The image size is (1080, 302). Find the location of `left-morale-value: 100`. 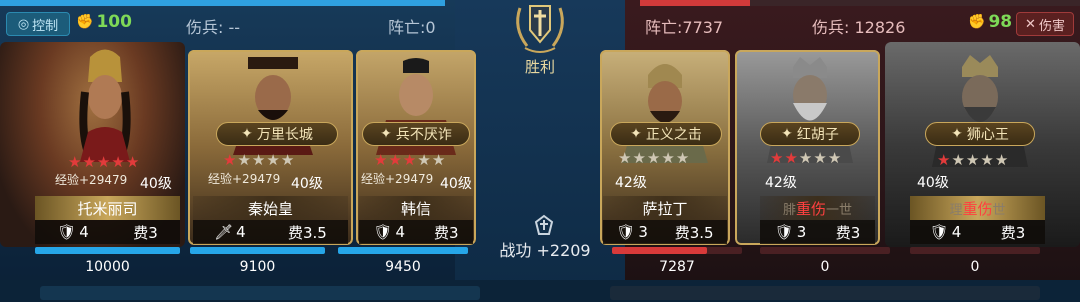

left-morale-value: 100 is located at coordinates (114, 22).